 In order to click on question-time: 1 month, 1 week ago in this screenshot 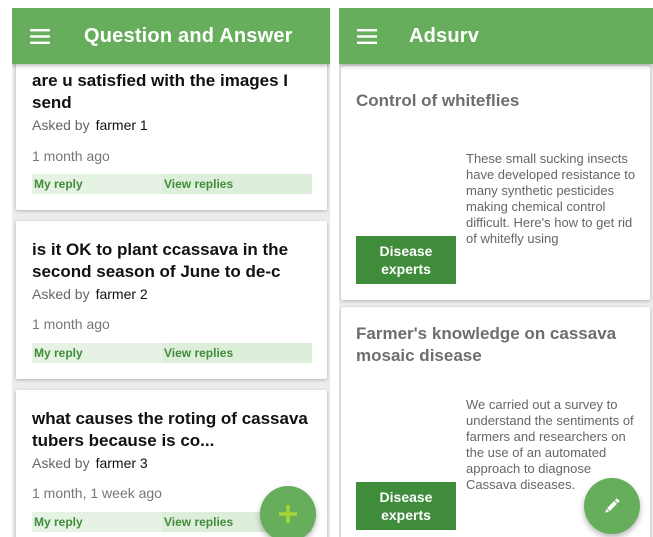, I will do `click(97, 493)`.